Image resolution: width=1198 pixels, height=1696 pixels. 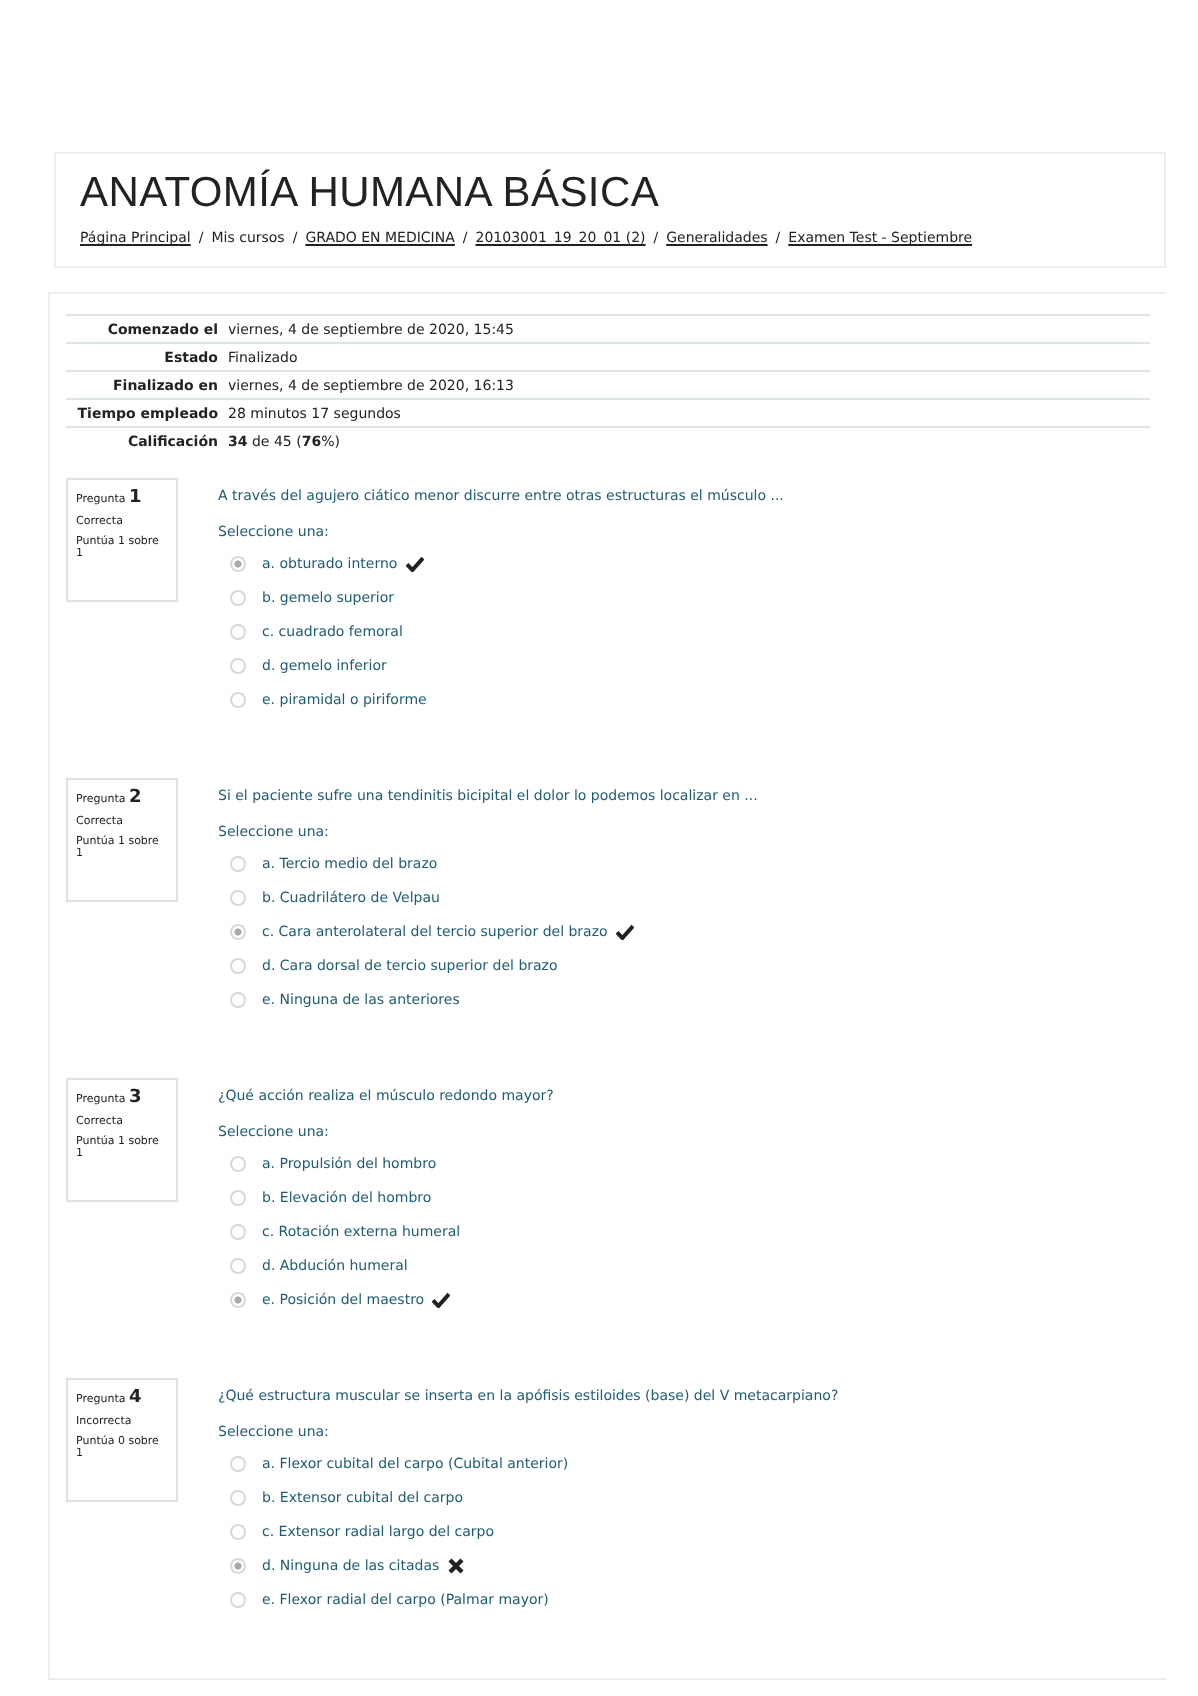 What do you see at coordinates (371, 194) in the screenshot?
I see `course-title: ANATOMÍA HUMANA BÁSICA` at bounding box center [371, 194].